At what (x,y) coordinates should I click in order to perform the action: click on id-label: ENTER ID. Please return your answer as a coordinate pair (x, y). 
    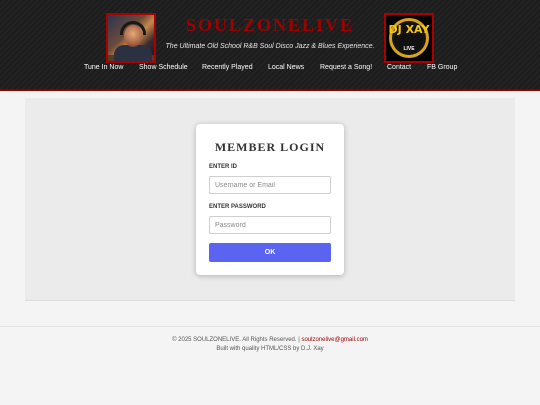
    Looking at the image, I should click on (223, 167).